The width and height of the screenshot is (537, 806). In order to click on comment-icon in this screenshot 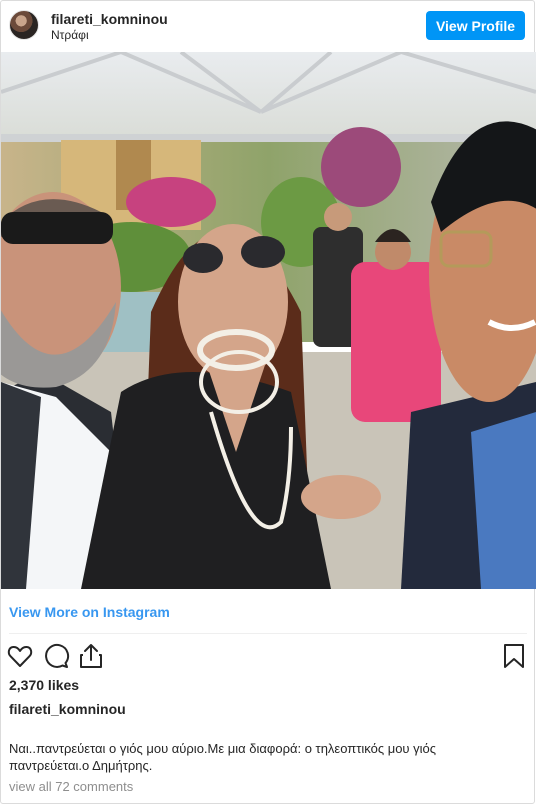, I will do `click(57, 655)`.